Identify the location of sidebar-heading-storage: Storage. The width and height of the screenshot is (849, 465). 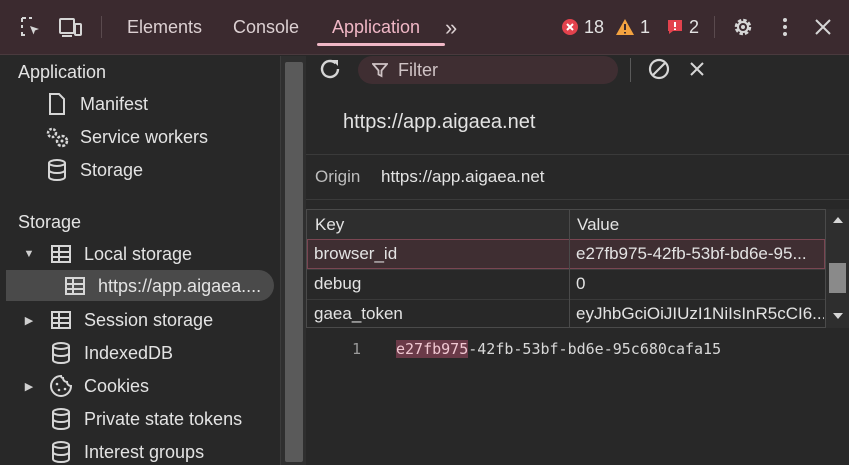
(50, 222).